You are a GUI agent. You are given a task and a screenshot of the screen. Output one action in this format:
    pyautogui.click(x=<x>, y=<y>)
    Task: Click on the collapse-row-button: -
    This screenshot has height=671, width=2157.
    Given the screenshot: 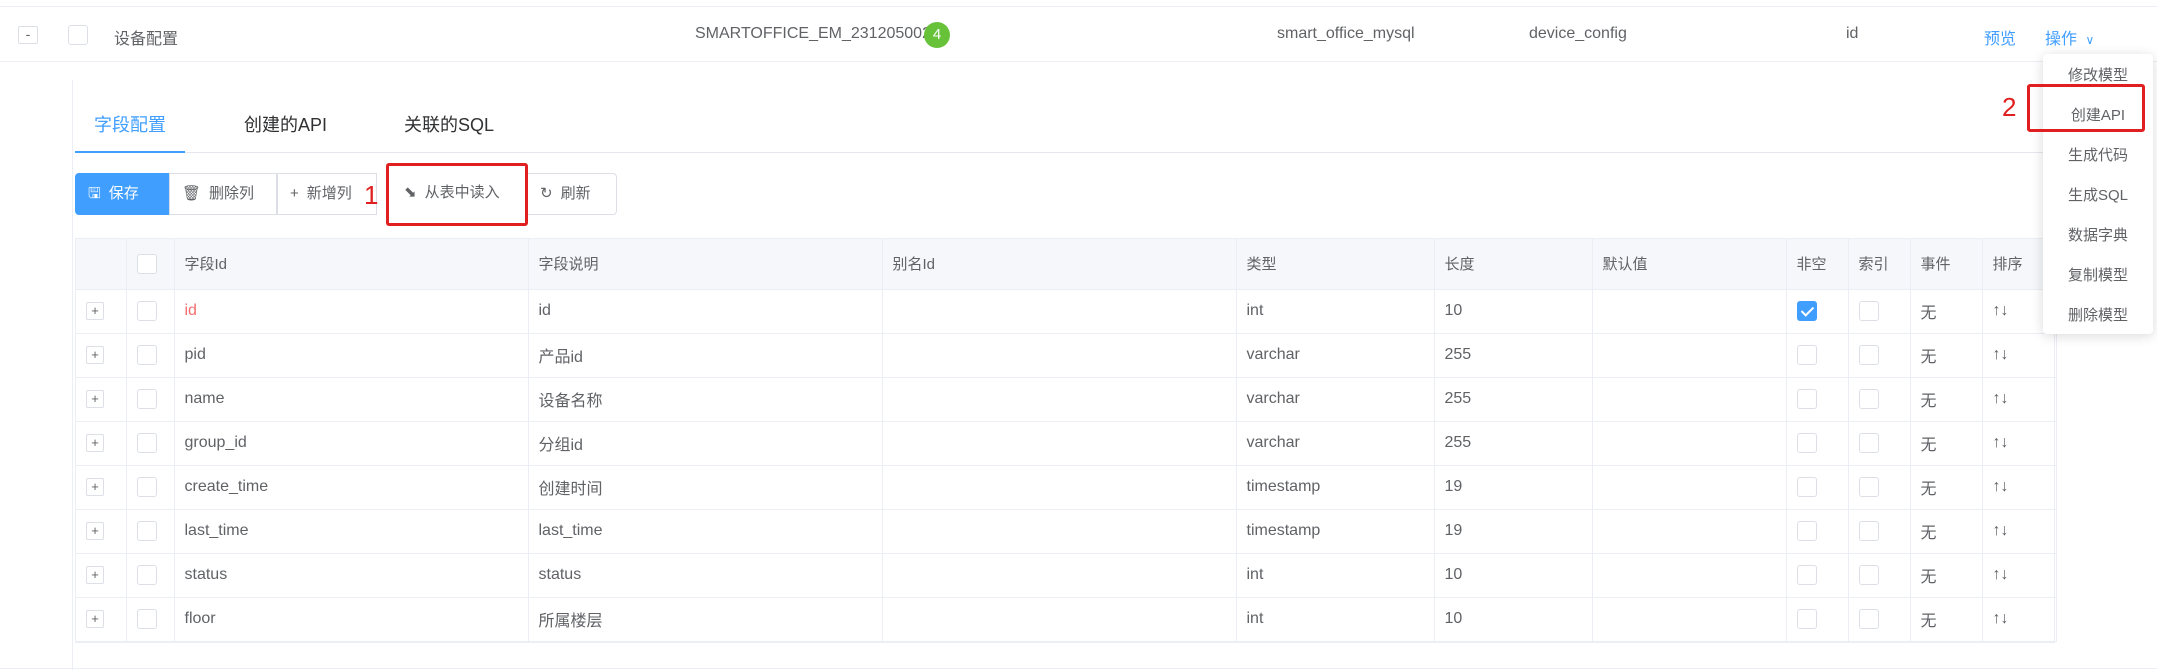 What is the action you would take?
    pyautogui.click(x=28, y=35)
    